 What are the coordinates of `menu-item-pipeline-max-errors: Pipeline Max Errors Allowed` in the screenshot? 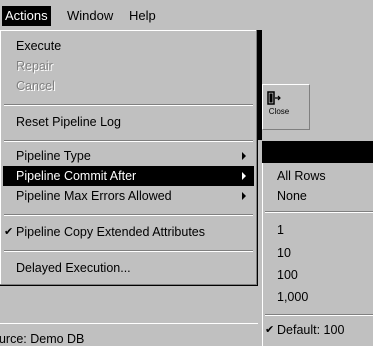 It's located at (128, 196).